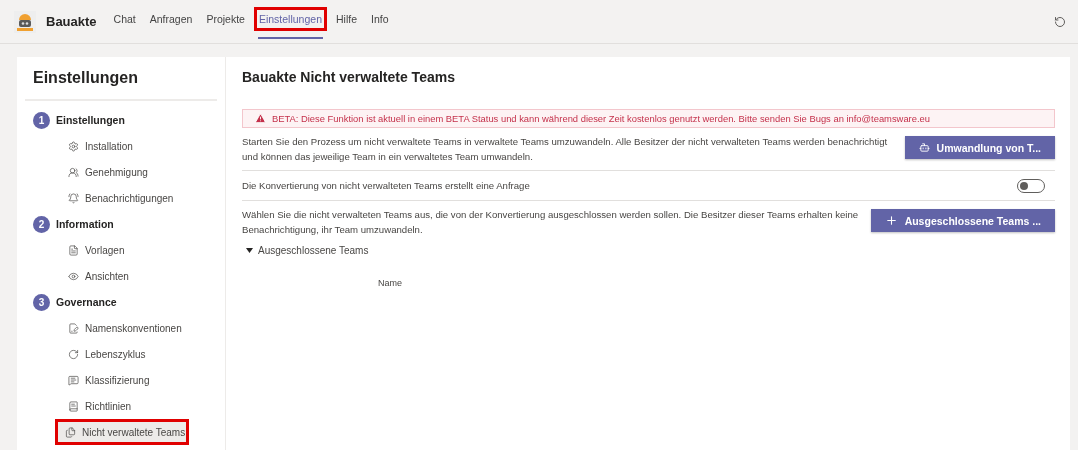 The image size is (1078, 450). Describe the element at coordinates (71, 21) in the screenshot. I see `app-name: Bauakte` at that location.